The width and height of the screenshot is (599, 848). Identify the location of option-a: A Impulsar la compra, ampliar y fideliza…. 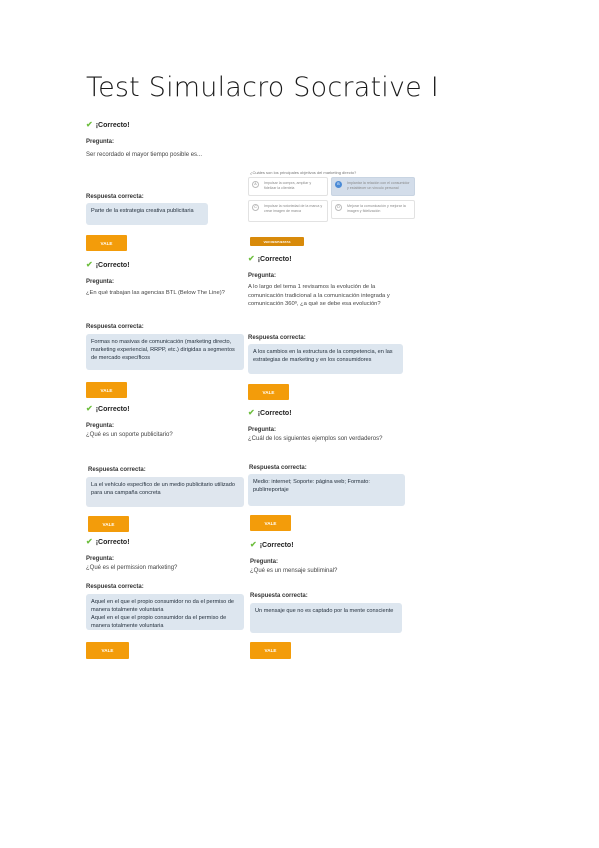
(288, 186).